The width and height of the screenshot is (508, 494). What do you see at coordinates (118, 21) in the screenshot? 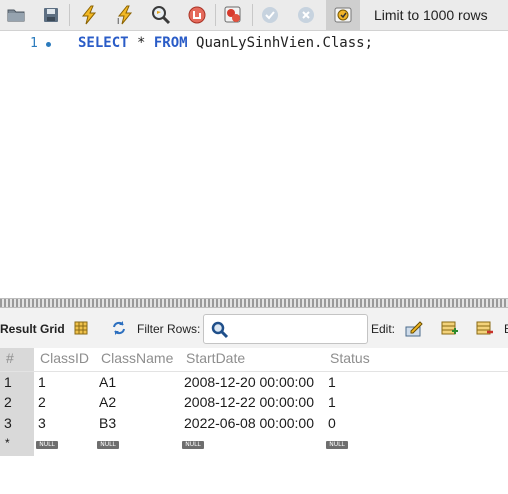
I see `svg-text: I` at bounding box center [118, 21].